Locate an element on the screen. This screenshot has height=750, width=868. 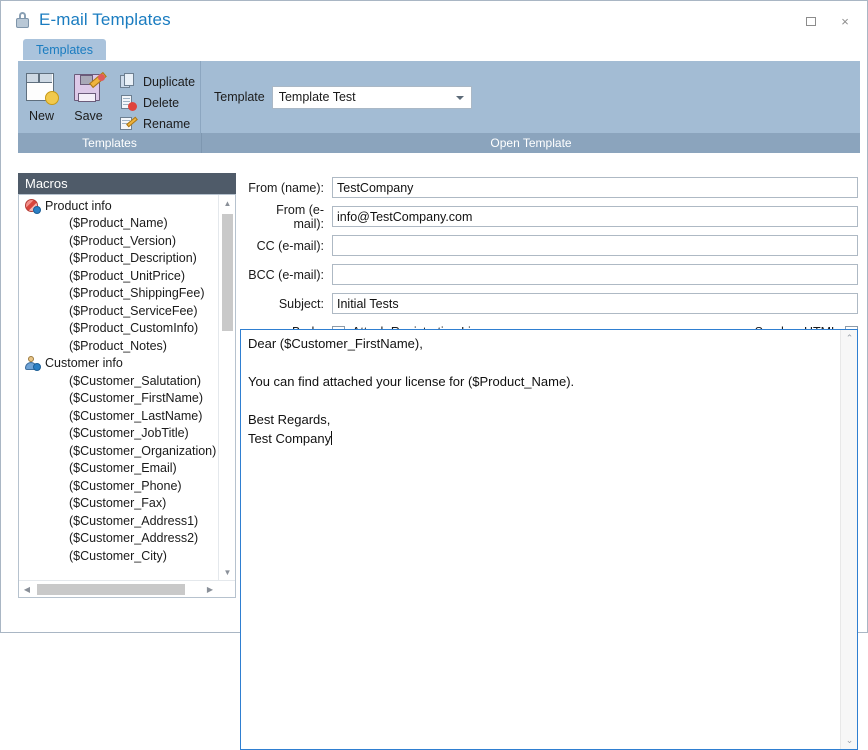
horizontal-scroll-thumb is located at coordinates (111, 589).